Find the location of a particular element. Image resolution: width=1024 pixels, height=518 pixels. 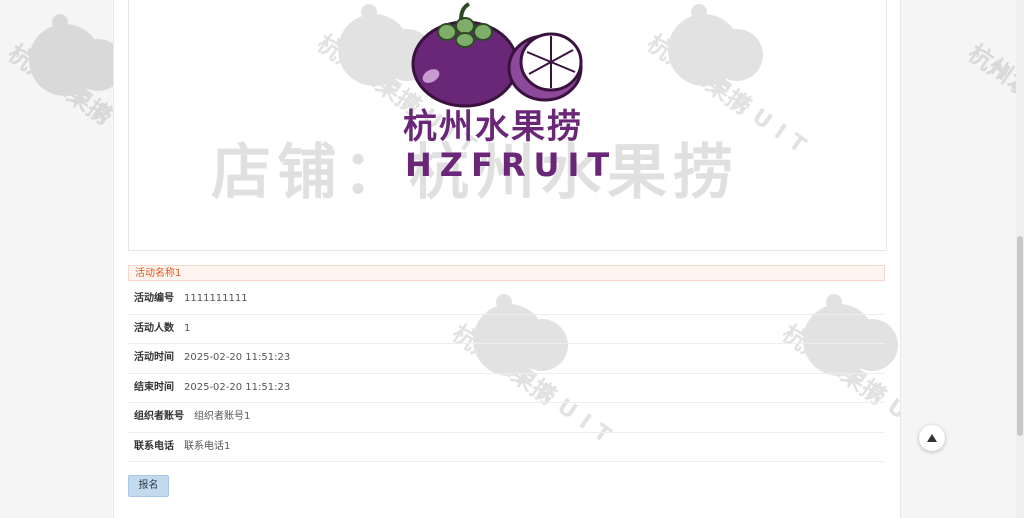

arrow-up-icon is located at coordinates (932, 438).